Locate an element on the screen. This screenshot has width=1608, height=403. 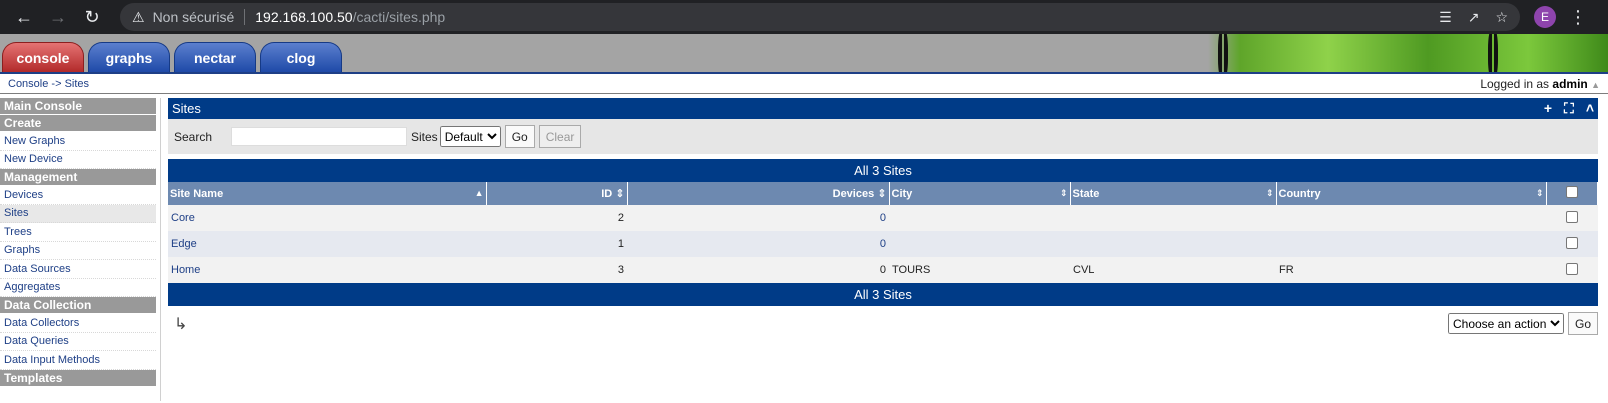
sidebar-head-management: Management is located at coordinates (78, 177).